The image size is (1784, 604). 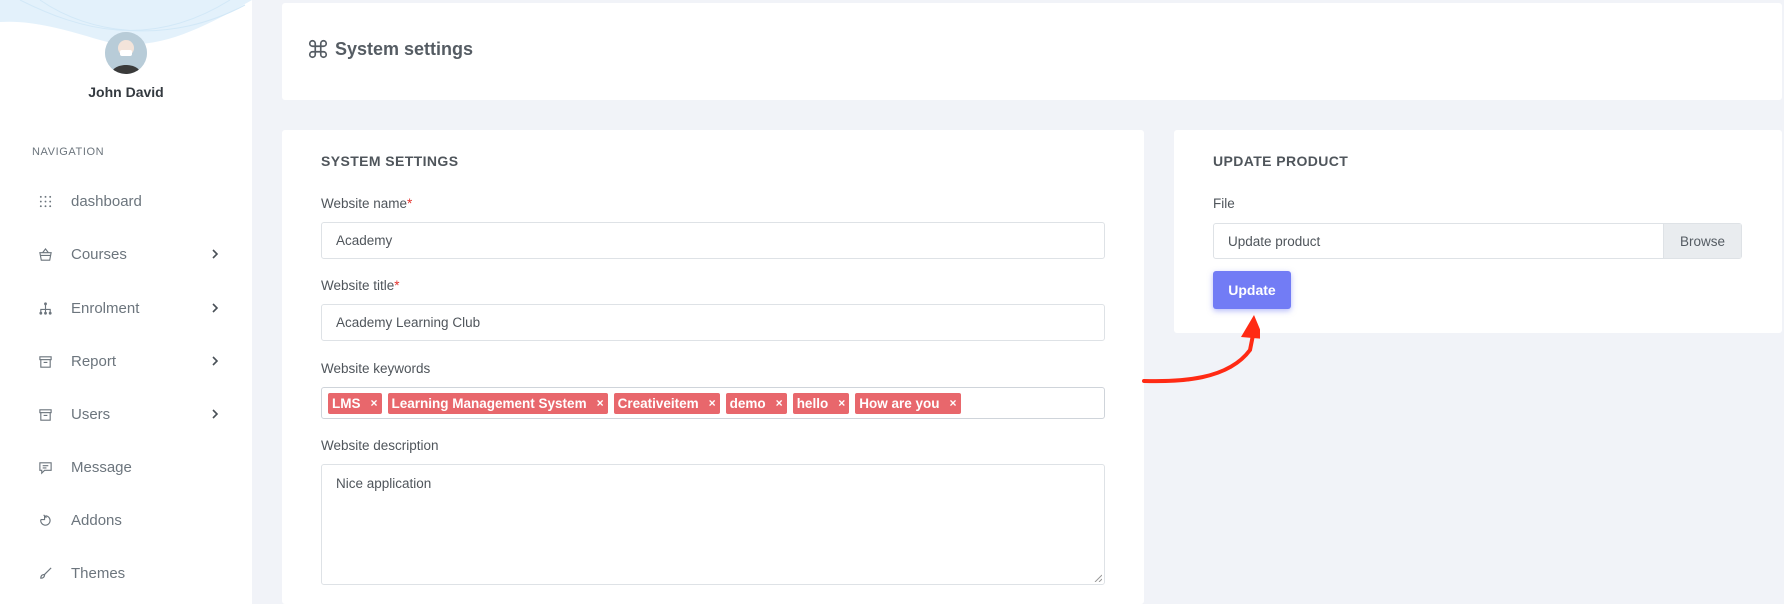 I want to click on tag-label: How are you, so click(x=899, y=403).